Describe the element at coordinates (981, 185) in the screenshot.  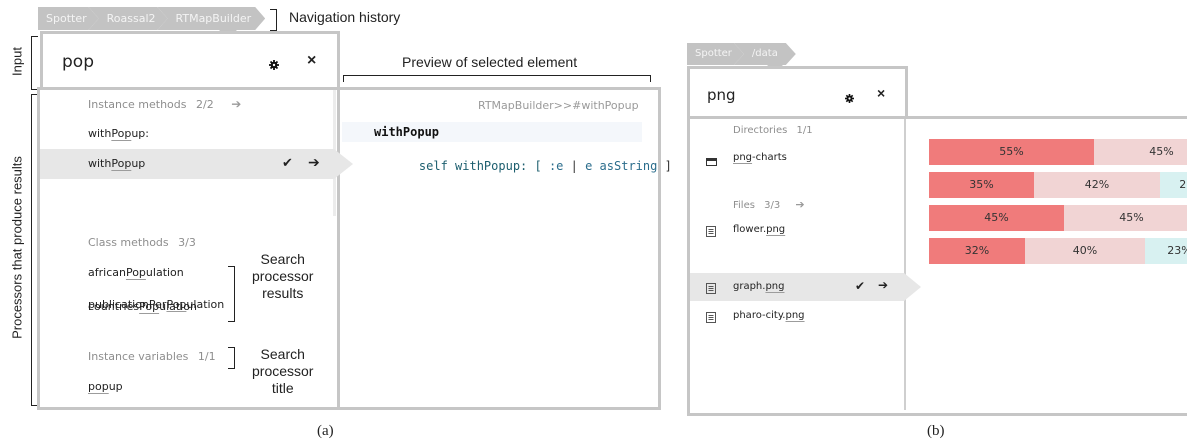
I see `bar-segment: 35%` at that location.